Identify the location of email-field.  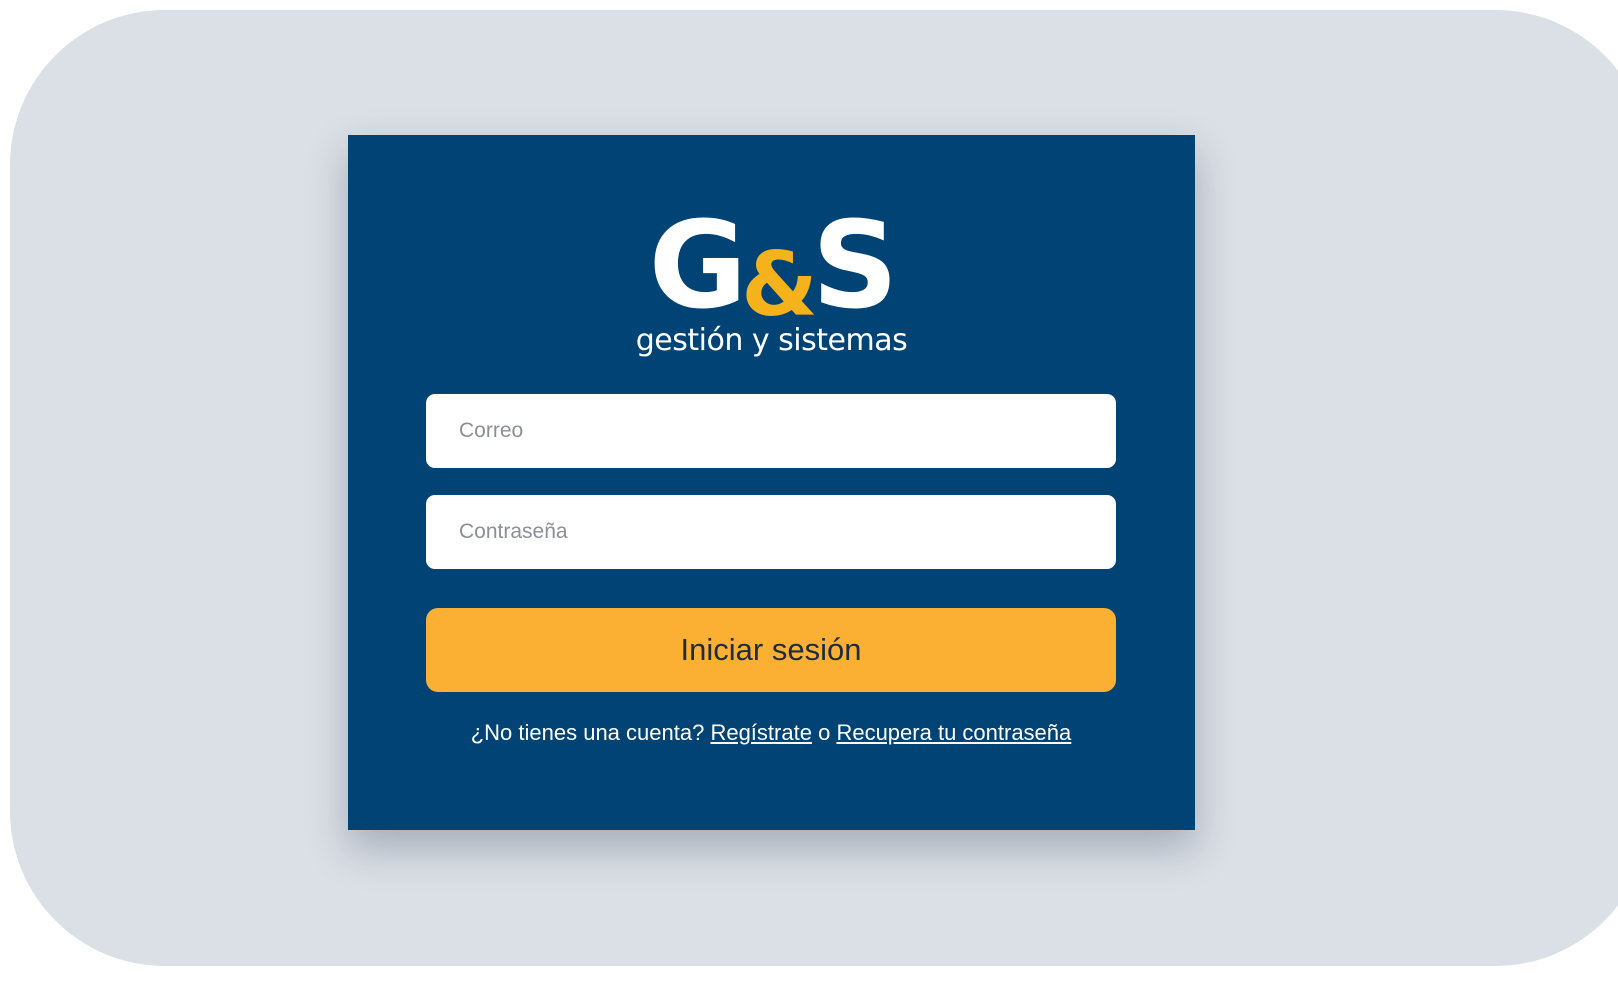
(771, 431).